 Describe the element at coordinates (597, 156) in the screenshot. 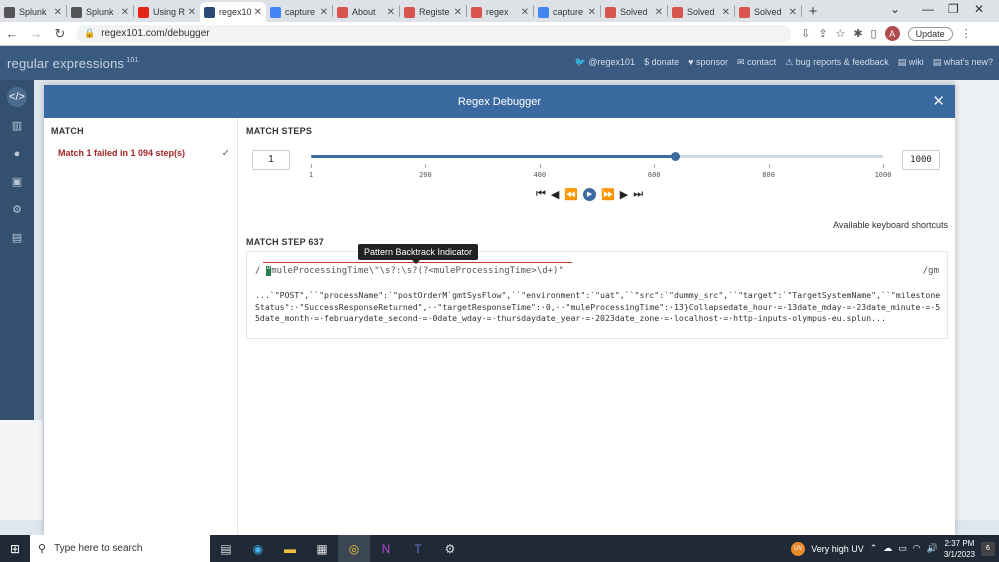

I see `step-slider` at that location.